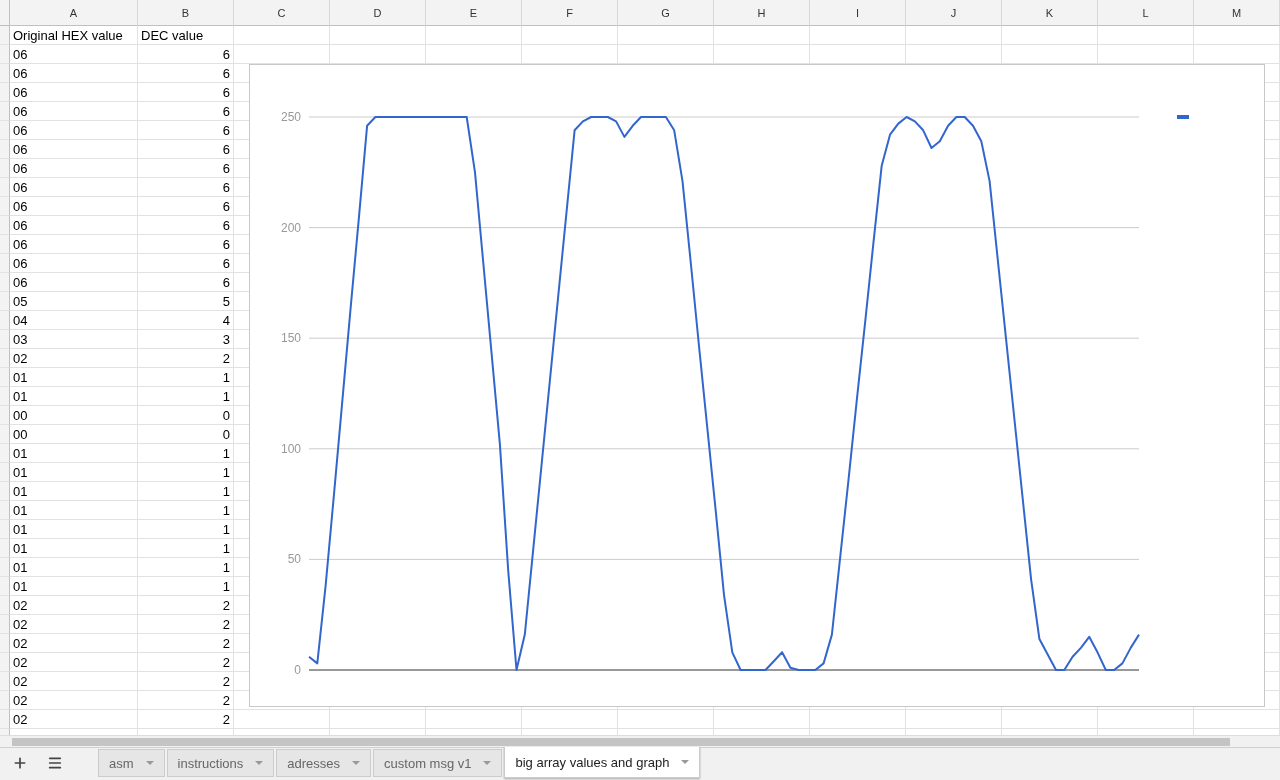 This screenshot has height=780, width=1280. Describe the element at coordinates (570, 13) in the screenshot. I see `column-header: F` at that location.